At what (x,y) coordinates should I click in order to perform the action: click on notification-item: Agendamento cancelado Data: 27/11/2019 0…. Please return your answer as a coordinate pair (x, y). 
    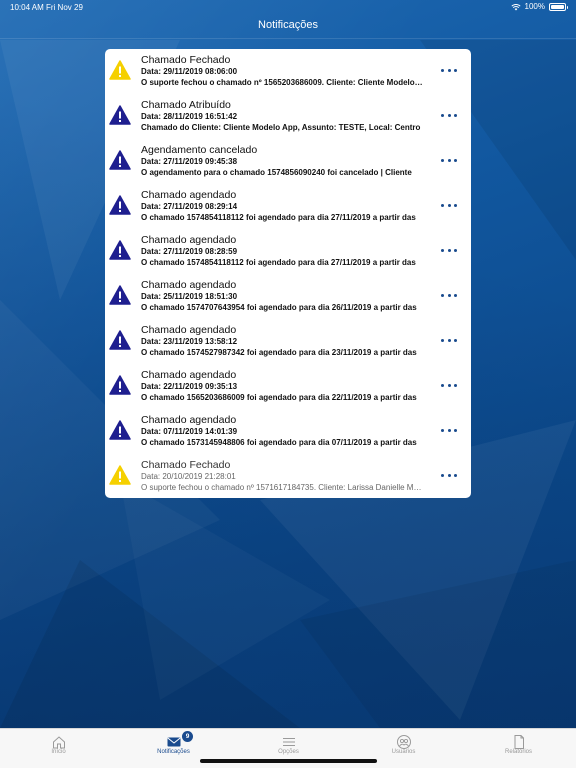
    Looking at the image, I should click on (288, 161).